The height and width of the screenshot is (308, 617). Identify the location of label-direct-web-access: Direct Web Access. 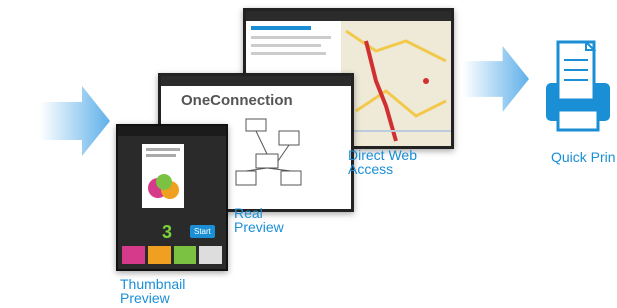
(382, 162).